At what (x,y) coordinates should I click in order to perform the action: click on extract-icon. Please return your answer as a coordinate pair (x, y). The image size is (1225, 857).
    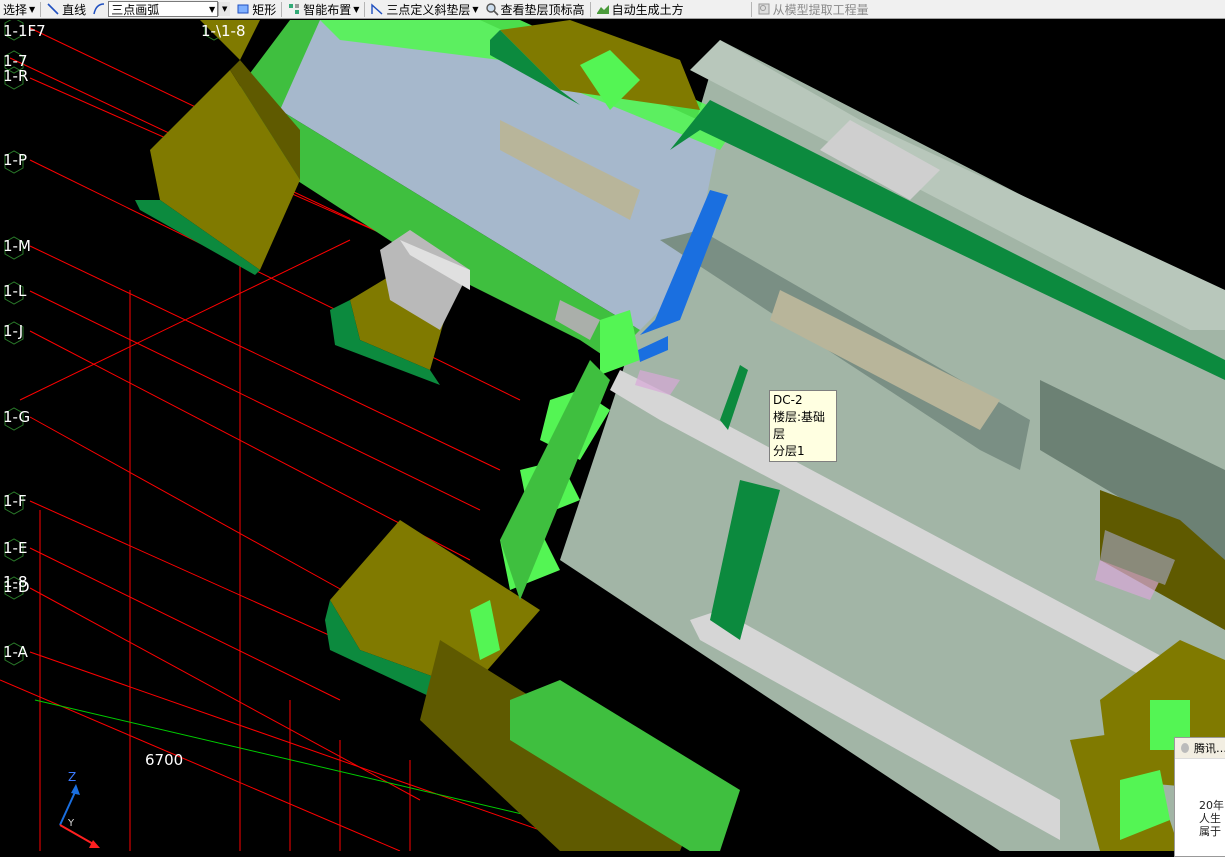
    Looking at the image, I should click on (764, 9).